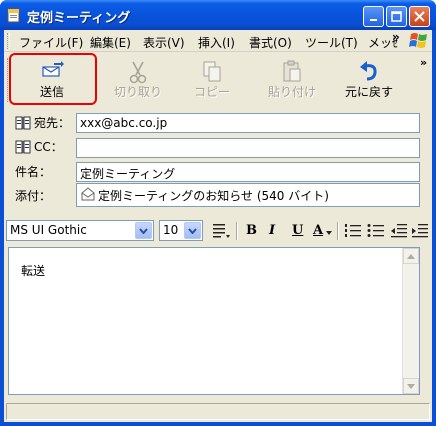 This screenshot has height=426, width=436. What do you see at coordinates (171, 230) in the screenshot?
I see `size-select-value: 10` at bounding box center [171, 230].